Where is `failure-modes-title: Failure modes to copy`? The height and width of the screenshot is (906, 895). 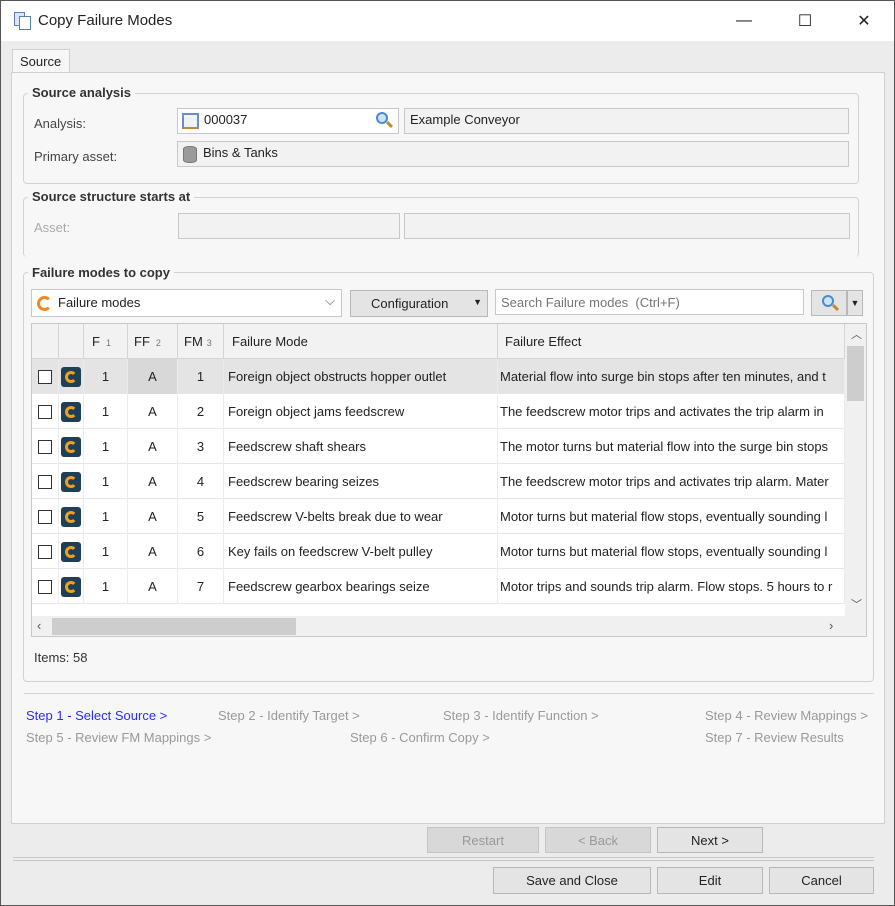
failure-modes-title: Failure modes to copy is located at coordinates (101, 272).